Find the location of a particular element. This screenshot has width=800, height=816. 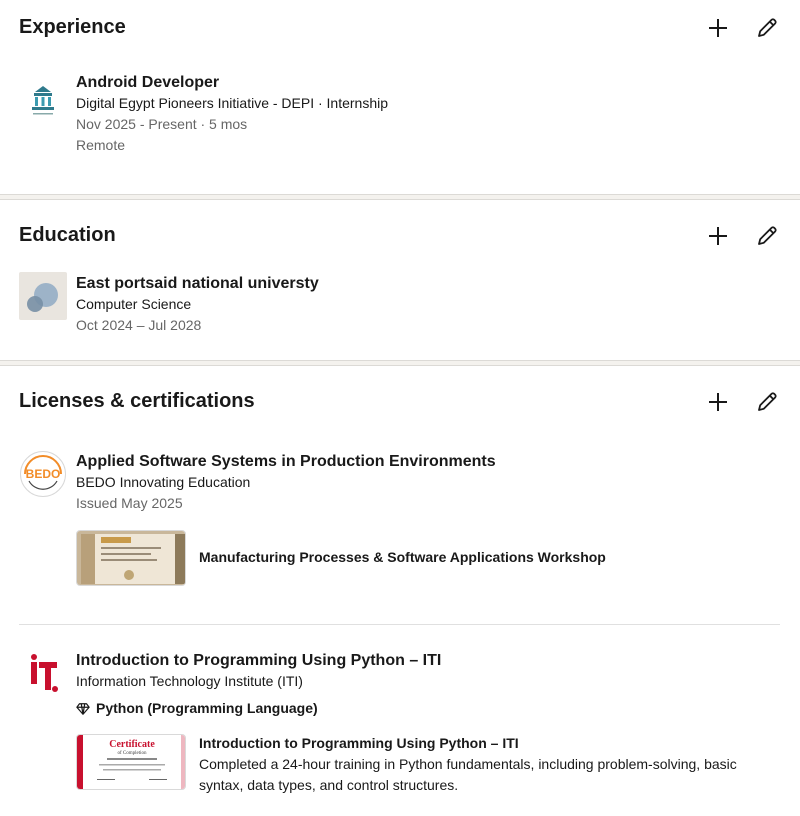

license-issuer: BEDO Innovating Education is located at coordinates (163, 482).